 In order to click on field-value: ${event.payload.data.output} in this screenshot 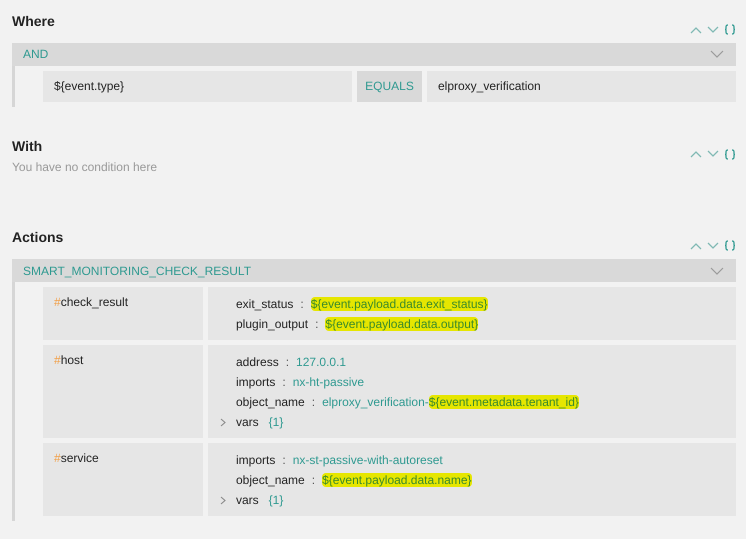, I will do `click(401, 325)`.